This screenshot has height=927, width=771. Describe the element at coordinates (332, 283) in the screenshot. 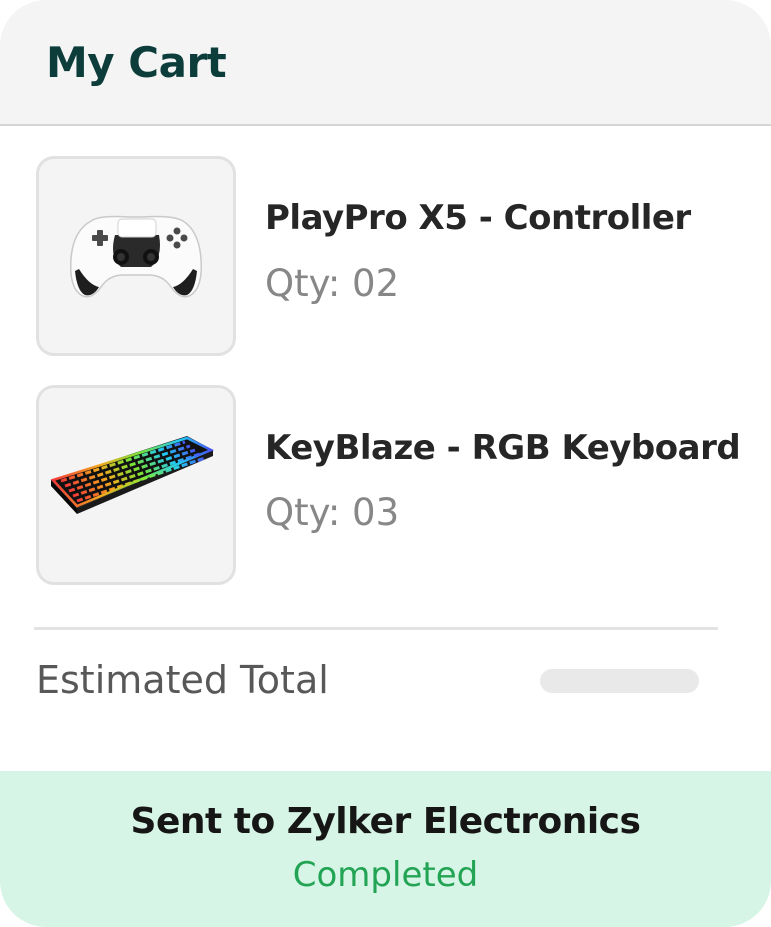

I see `product-quantity: Qty: 02` at that location.